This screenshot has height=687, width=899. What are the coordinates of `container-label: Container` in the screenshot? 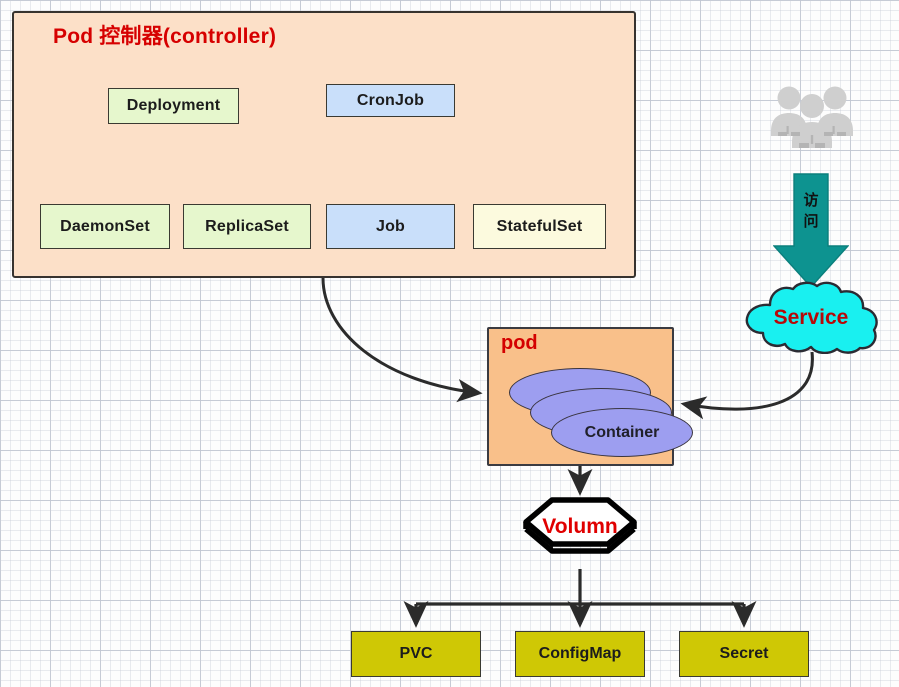 It's located at (622, 432).